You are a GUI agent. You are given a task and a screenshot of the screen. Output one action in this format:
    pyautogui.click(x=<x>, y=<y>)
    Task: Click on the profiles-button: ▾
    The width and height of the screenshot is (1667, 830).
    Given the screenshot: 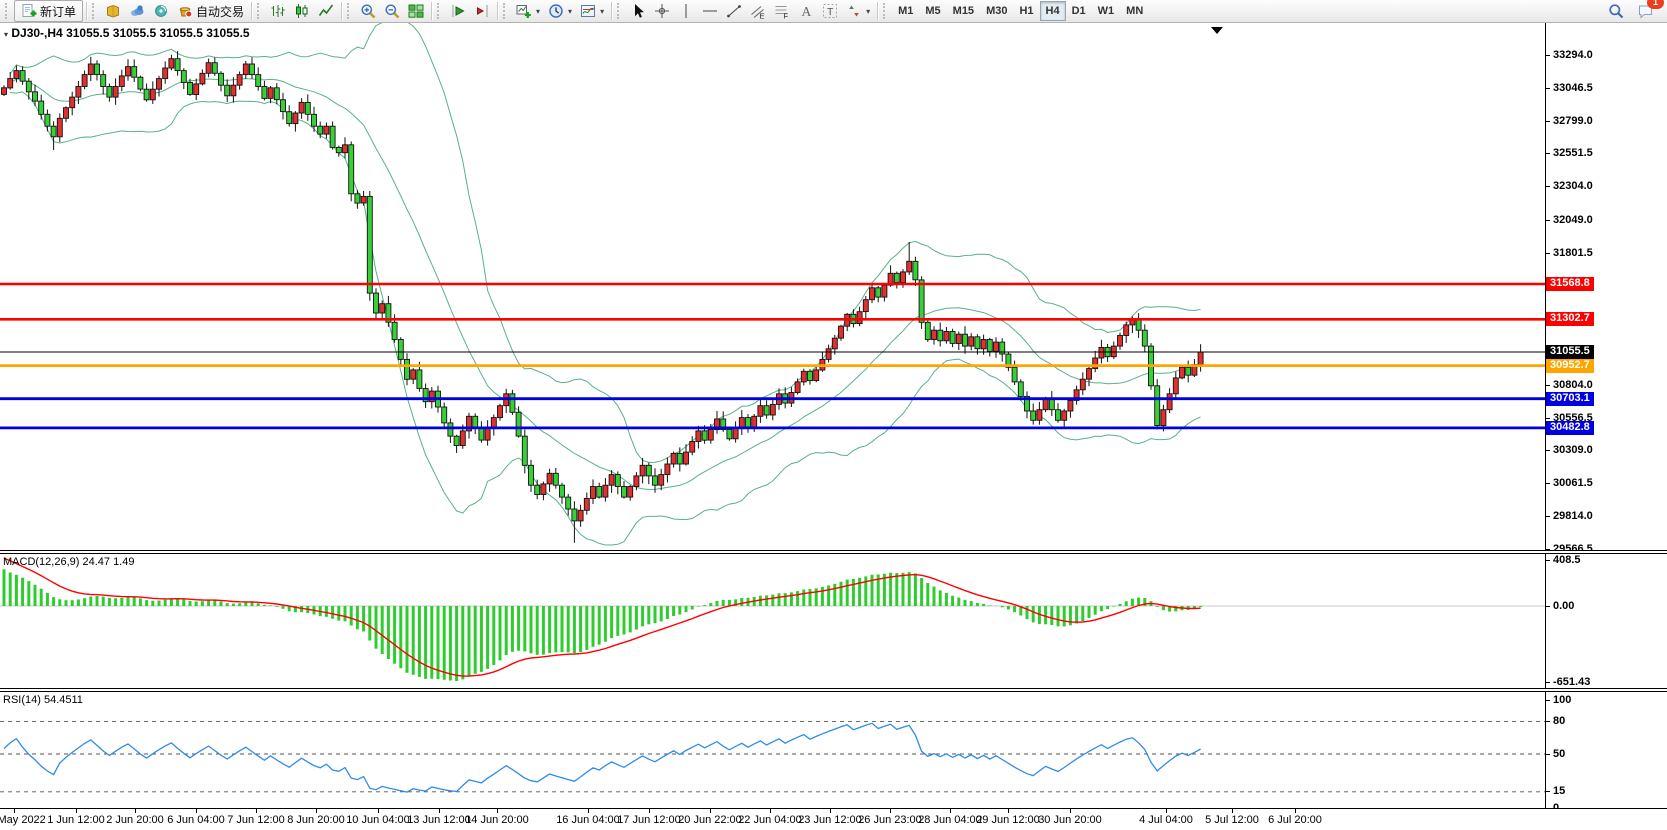 What is the action you would take?
    pyautogui.click(x=560, y=11)
    